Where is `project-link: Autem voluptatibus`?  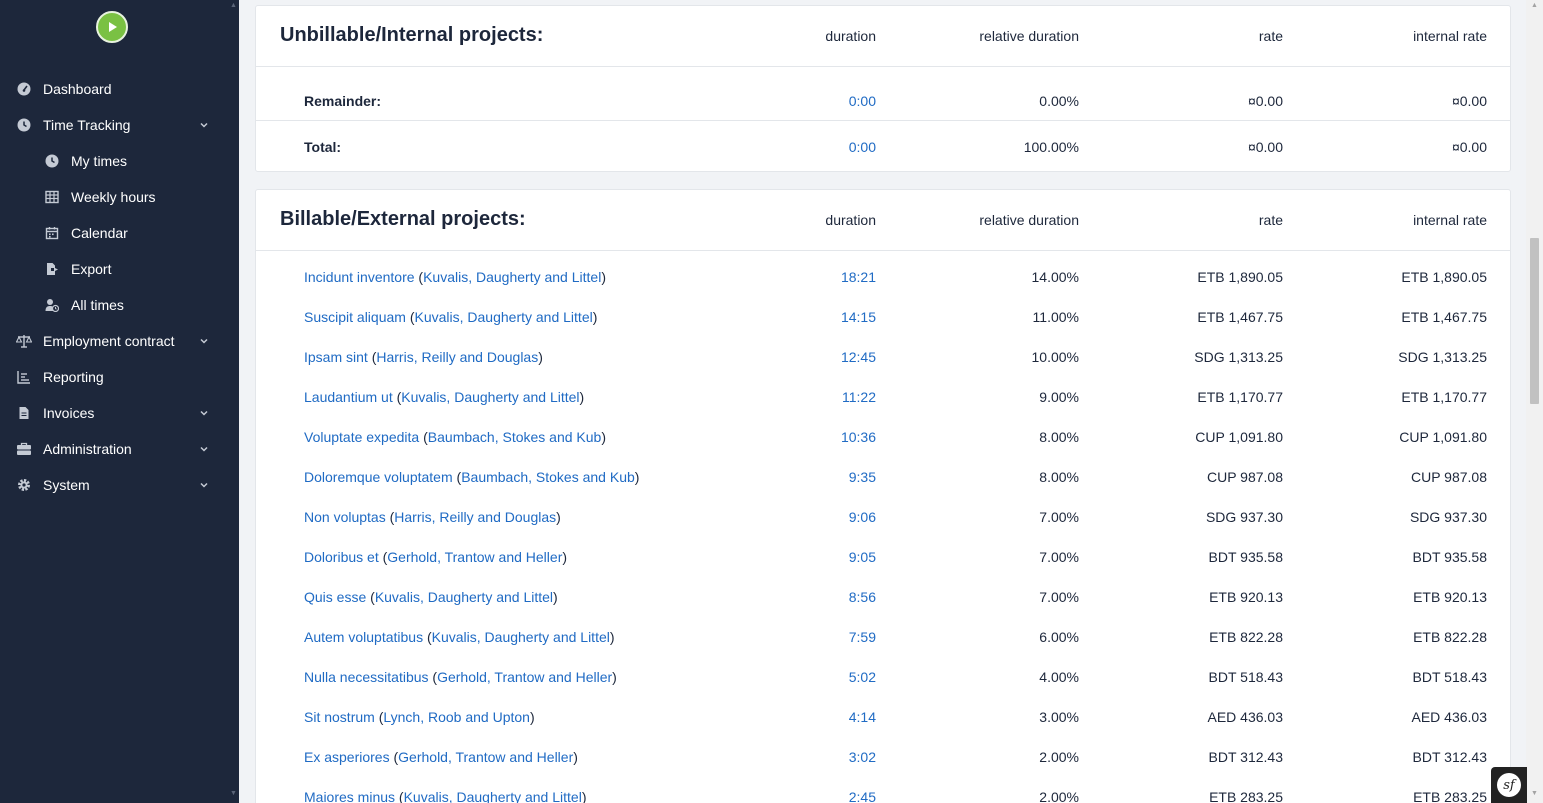
project-link: Autem voluptatibus is located at coordinates (363, 637).